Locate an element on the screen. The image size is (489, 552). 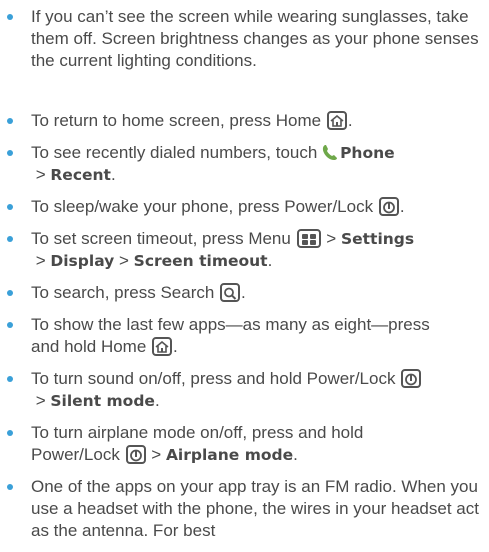
tip-home: To return to home screen, press Home . is located at coordinates (244, 121).